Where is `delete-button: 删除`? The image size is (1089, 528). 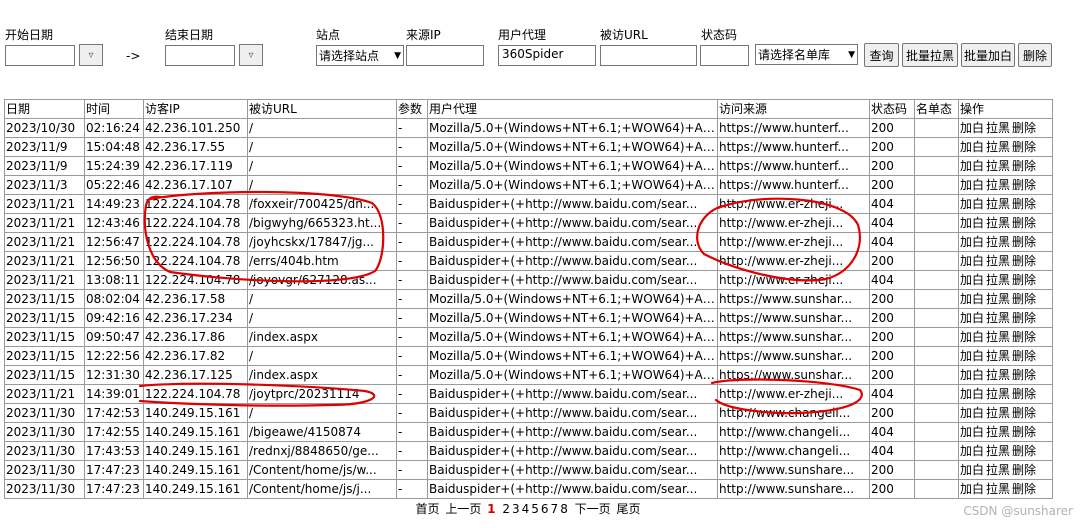
delete-button: 删除 is located at coordinates (1035, 55).